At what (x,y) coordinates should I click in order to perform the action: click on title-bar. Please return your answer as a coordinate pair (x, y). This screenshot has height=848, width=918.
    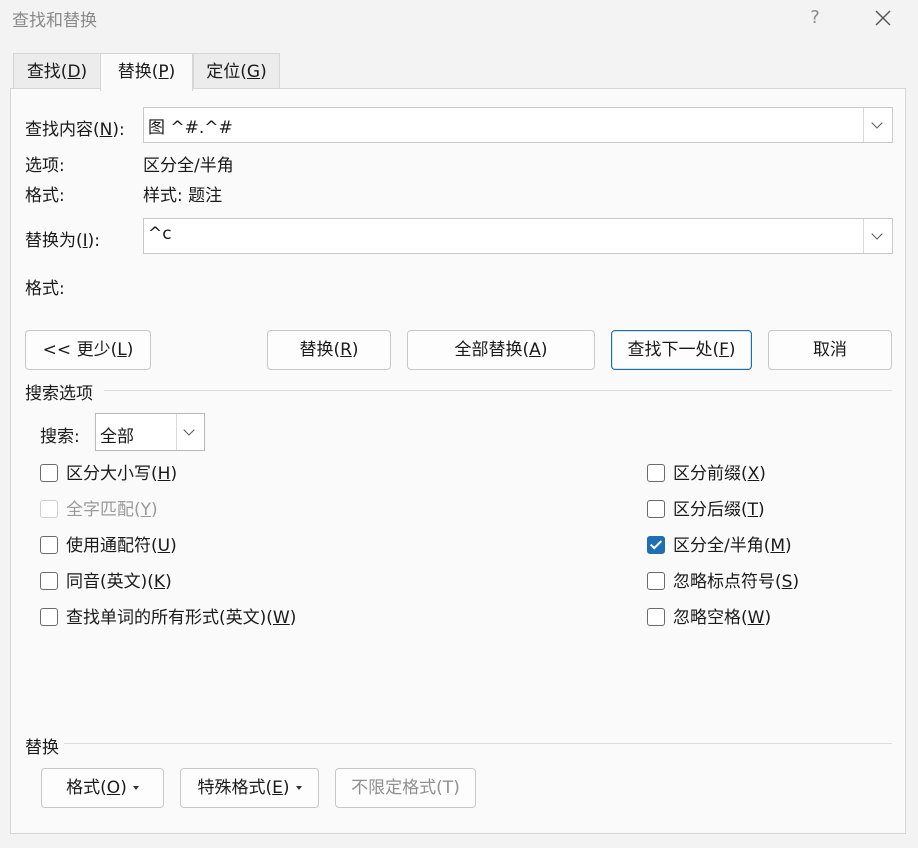
    Looking at the image, I should click on (459, 19).